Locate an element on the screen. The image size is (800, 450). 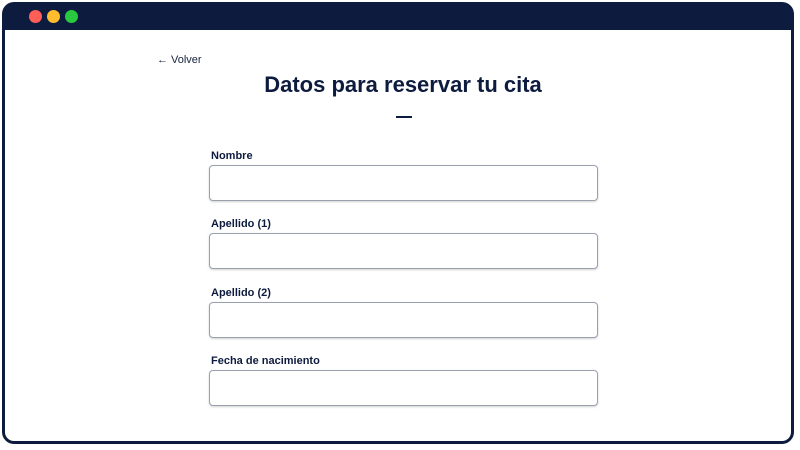
nombre-label: Nombre is located at coordinates (232, 156).